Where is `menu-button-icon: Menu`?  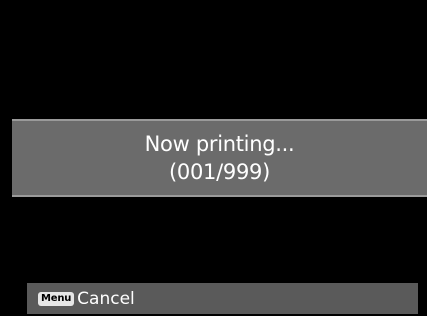 menu-button-icon: Menu is located at coordinates (56, 298).